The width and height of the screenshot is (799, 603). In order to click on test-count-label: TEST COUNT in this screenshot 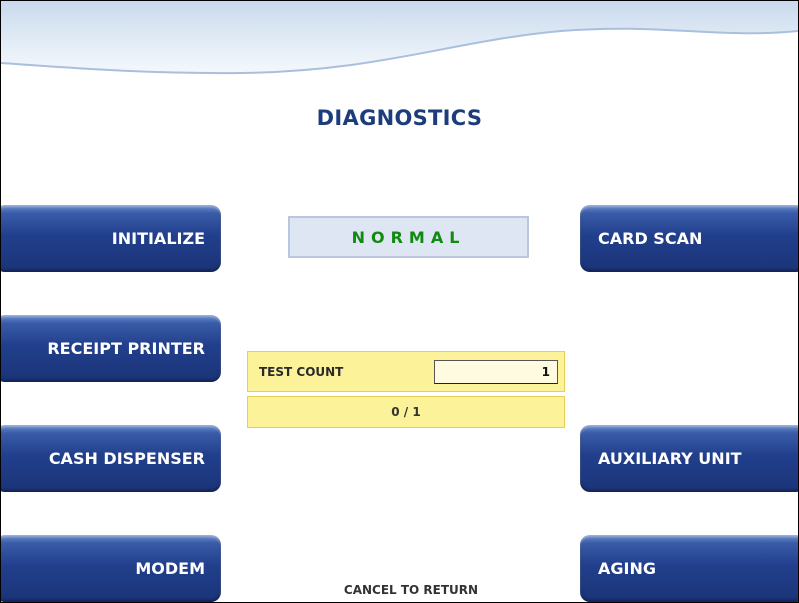, I will do `click(301, 372)`.